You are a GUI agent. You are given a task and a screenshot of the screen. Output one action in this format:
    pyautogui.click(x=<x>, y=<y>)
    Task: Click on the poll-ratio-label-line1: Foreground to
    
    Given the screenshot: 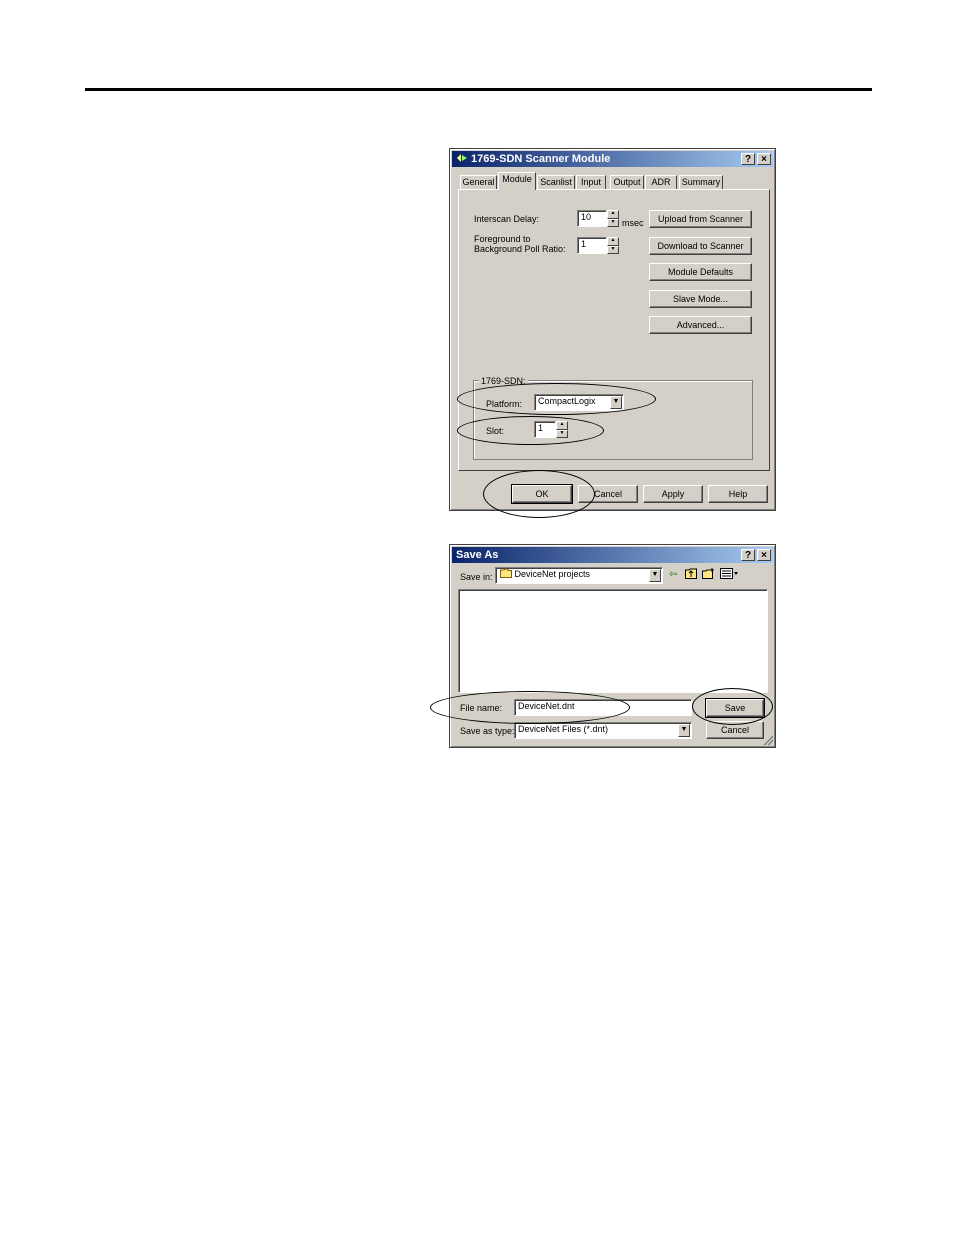 What is the action you would take?
    pyautogui.click(x=502, y=239)
    